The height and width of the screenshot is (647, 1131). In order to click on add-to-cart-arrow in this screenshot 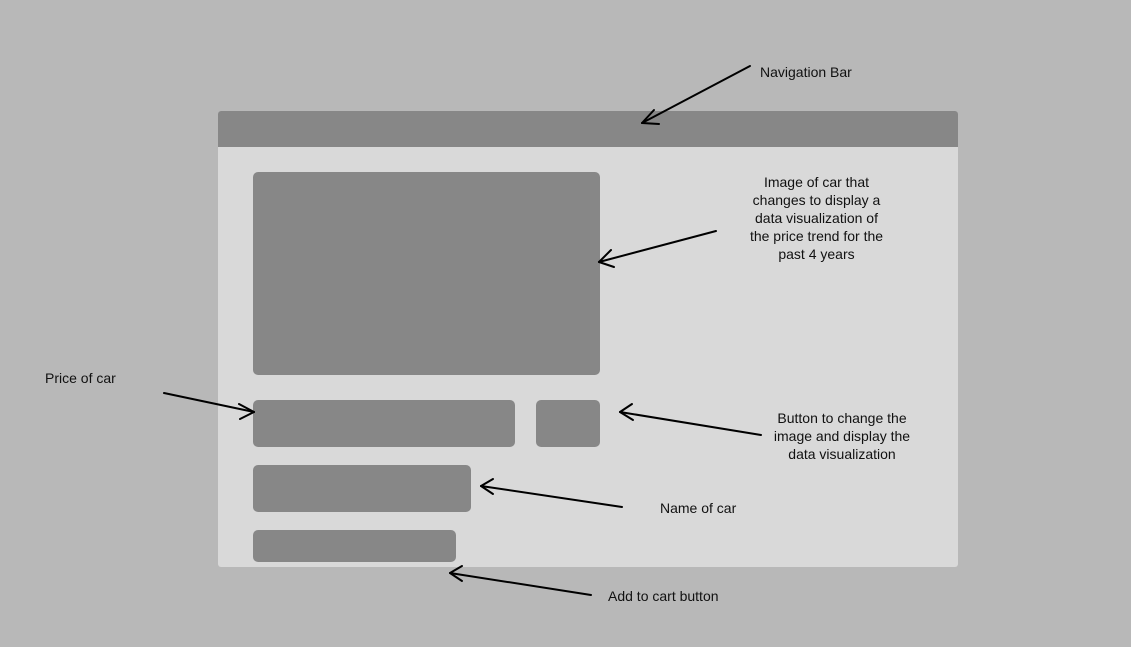, I will do `click(520, 580)`.